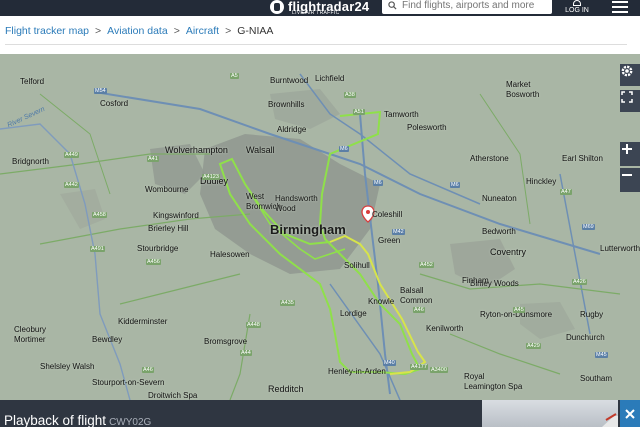 This screenshot has height=432, width=640. Describe the element at coordinates (387, 214) in the screenshot. I see `place-coleshill: Coleshill` at that location.